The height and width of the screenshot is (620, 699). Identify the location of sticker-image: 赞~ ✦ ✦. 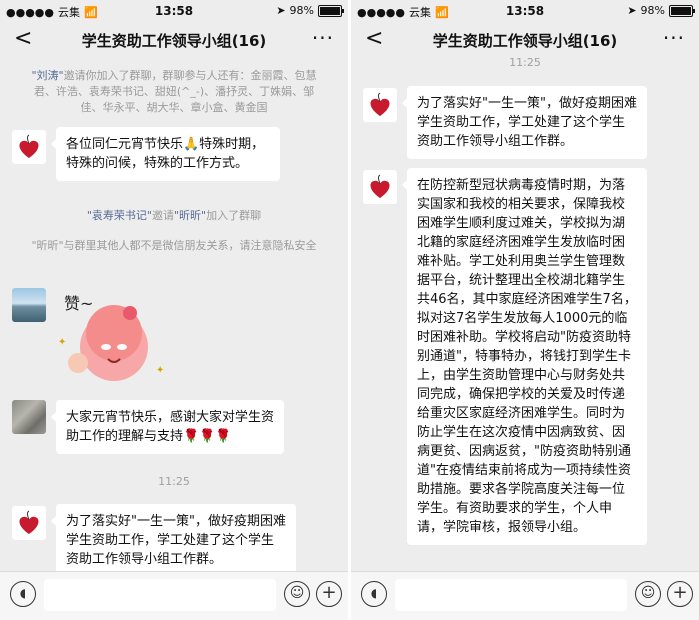
(111, 335).